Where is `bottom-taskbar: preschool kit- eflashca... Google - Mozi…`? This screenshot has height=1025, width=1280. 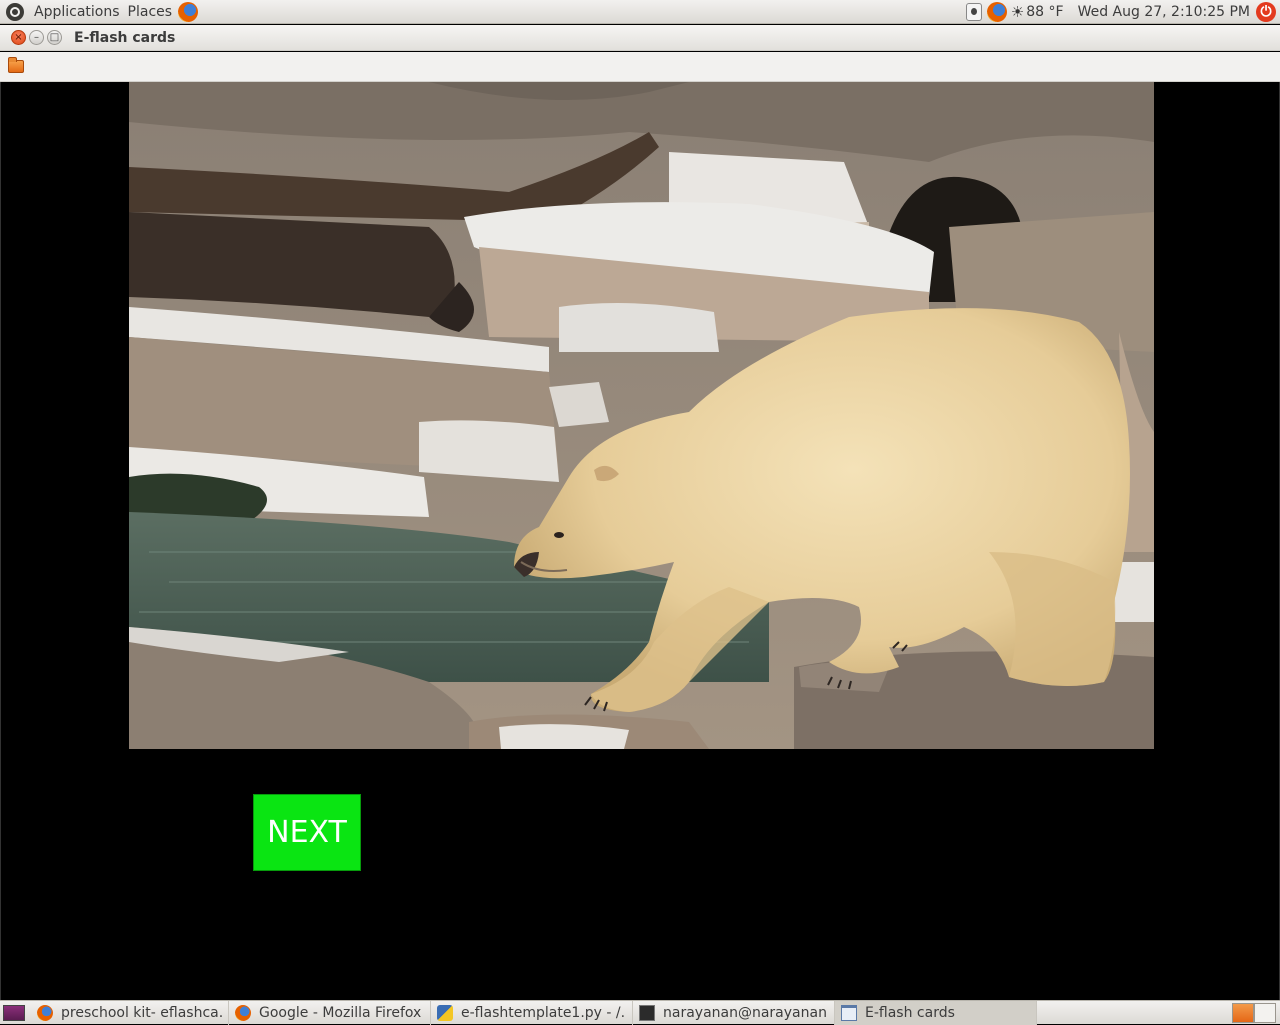 bottom-taskbar: preschool kit- eflashca... Google - Mozi… is located at coordinates (640, 1012).